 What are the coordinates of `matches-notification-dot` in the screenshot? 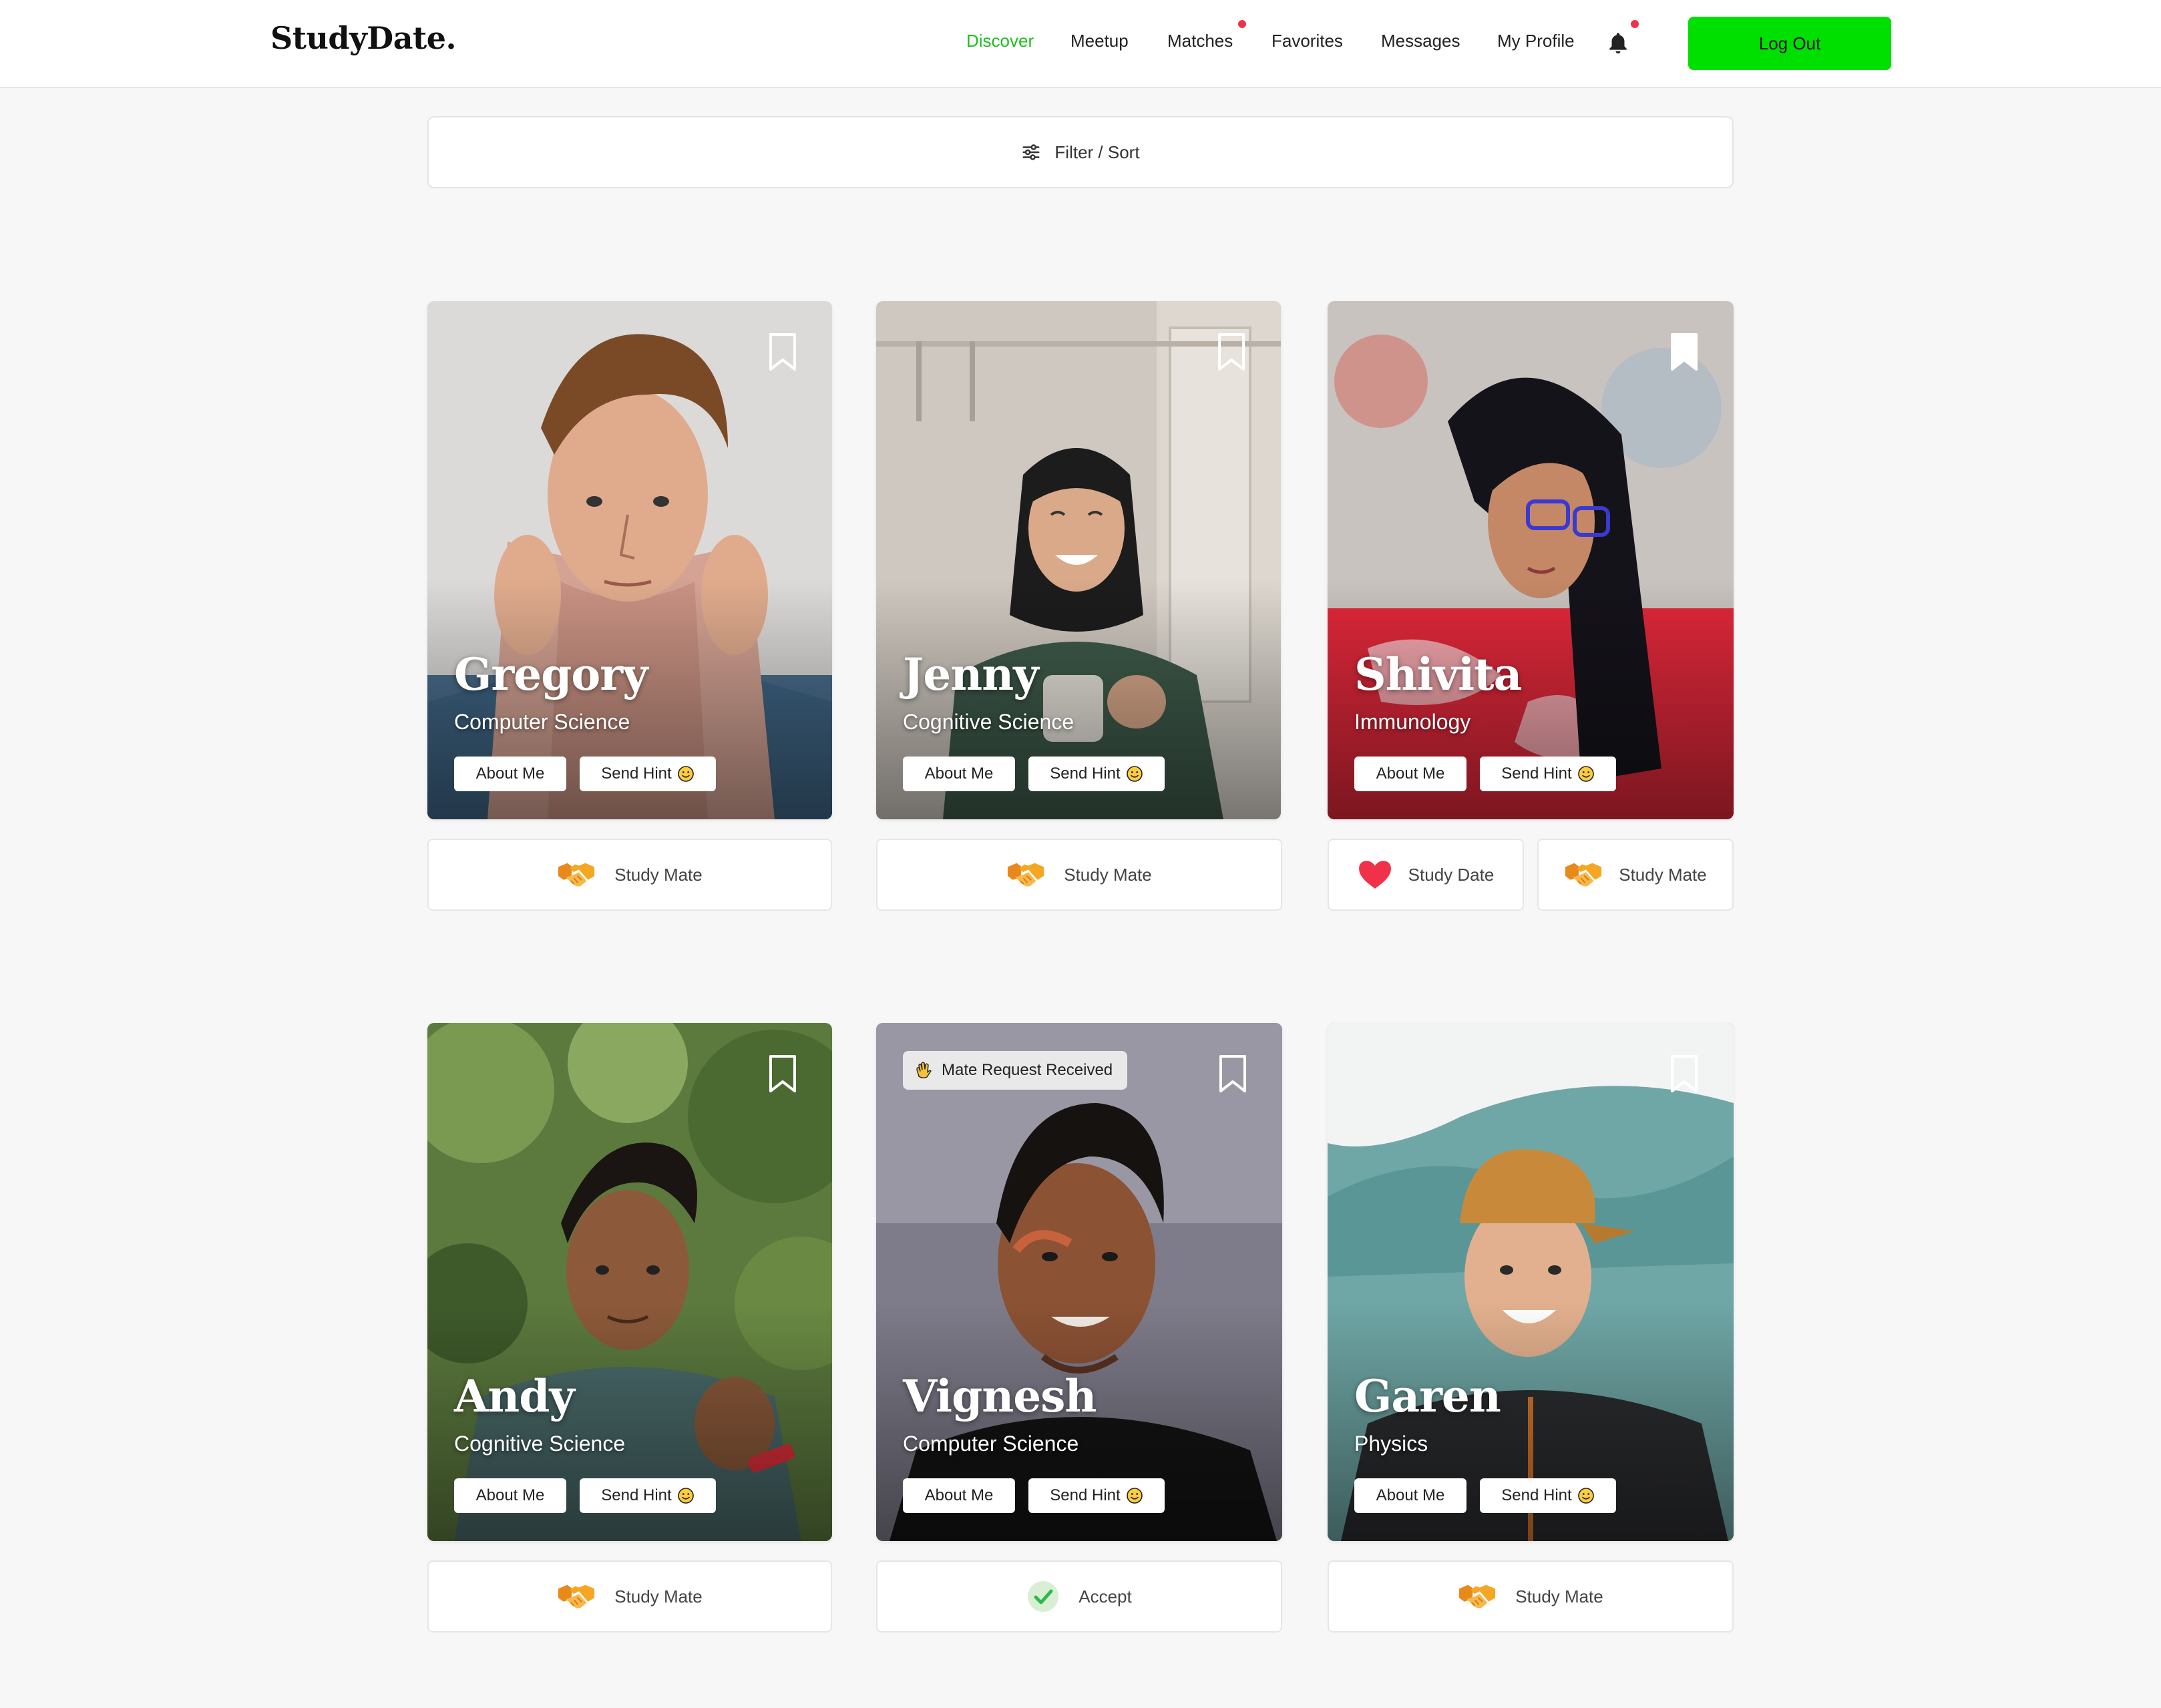 It's located at (1242, 24).